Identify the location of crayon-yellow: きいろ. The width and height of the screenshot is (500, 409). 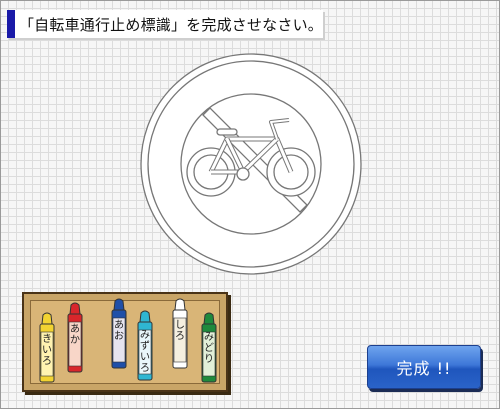
(47, 349).